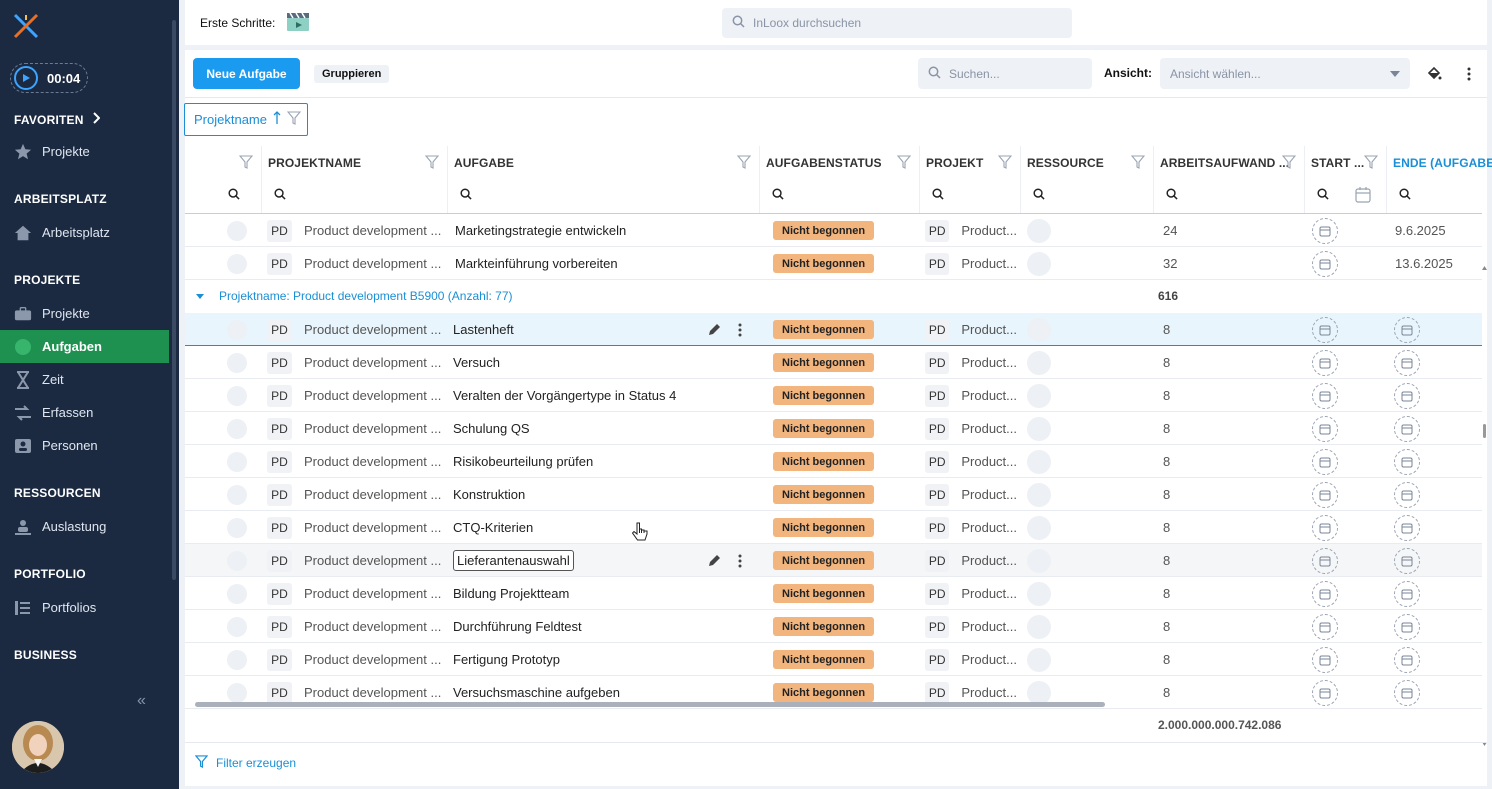 The image size is (1492, 789). I want to click on inloox-logo, so click(26, 26).